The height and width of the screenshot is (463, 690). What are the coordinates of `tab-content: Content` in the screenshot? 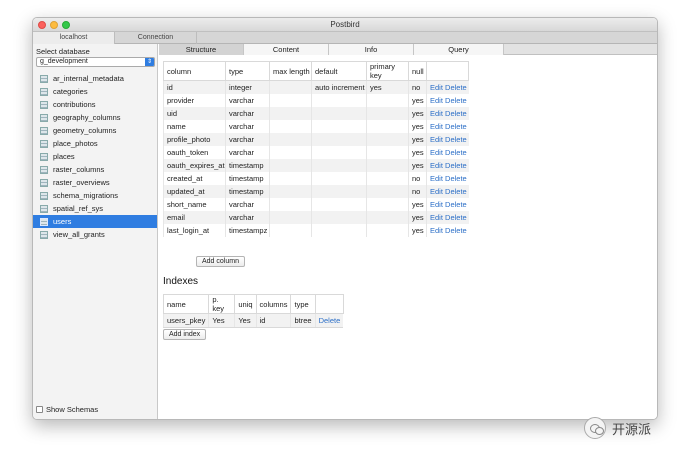 It's located at (286, 49).